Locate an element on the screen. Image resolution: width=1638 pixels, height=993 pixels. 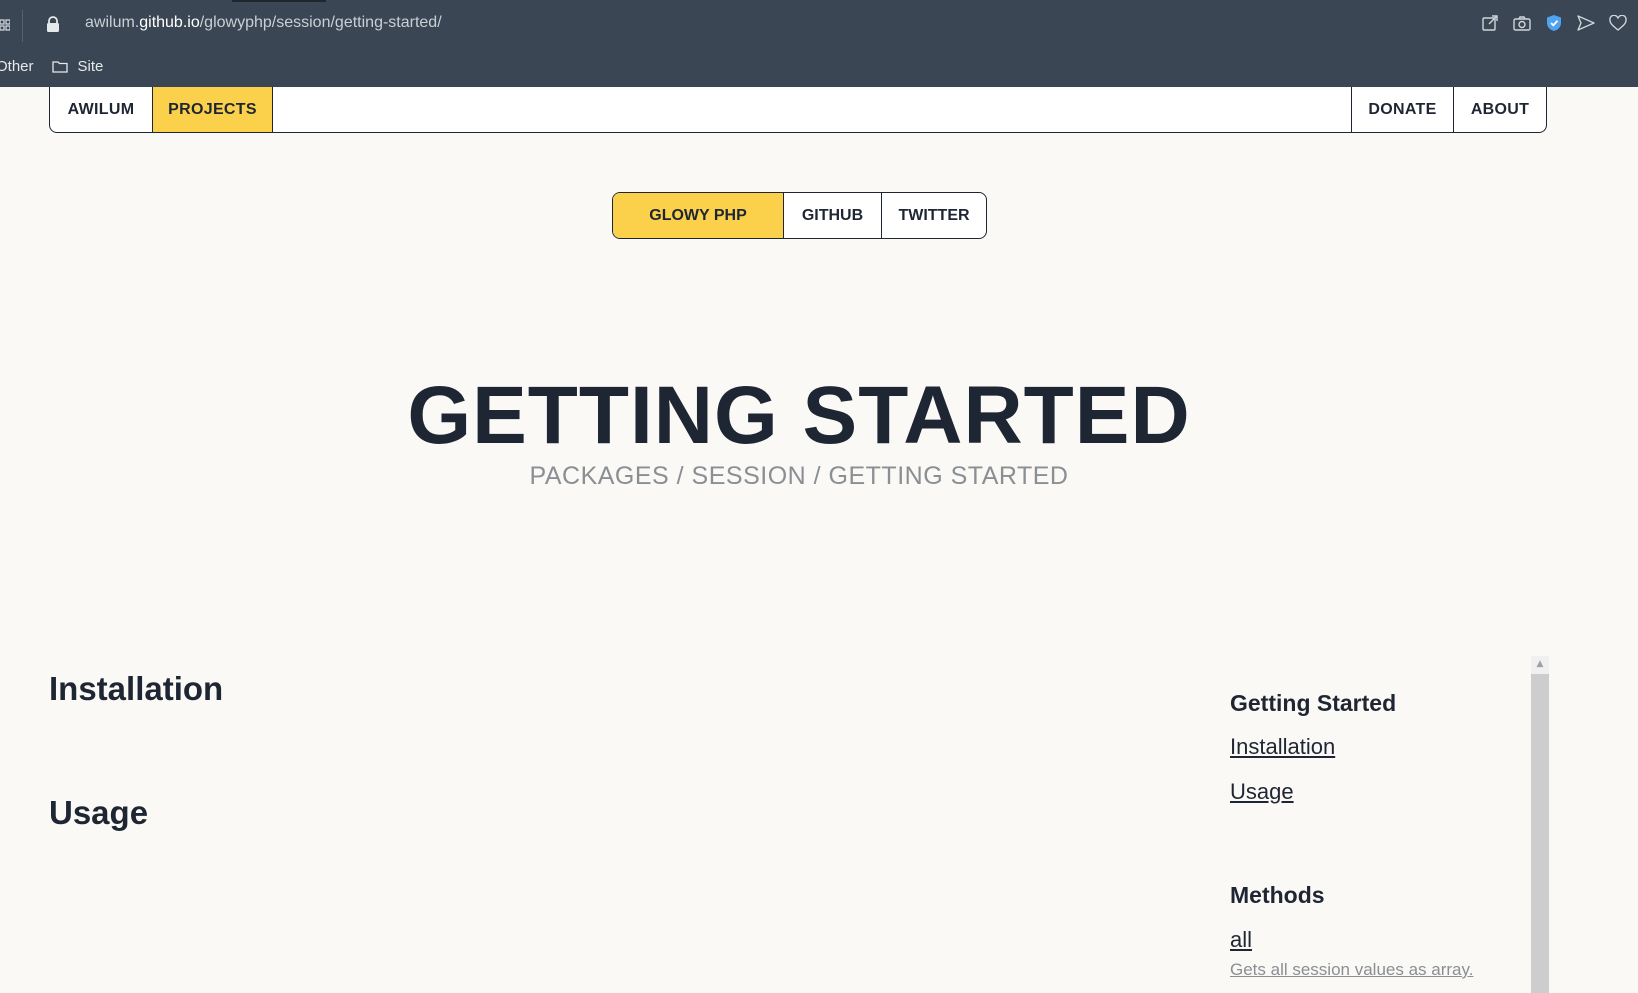
shield-icon is located at coordinates (1554, 23).